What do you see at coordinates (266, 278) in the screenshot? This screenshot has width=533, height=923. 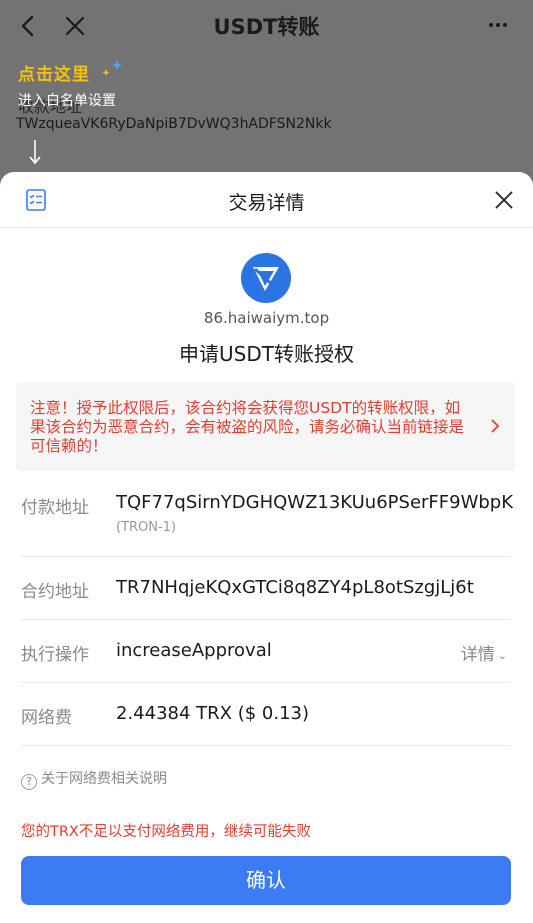 I see `tokenpocket-logo-icon` at bounding box center [266, 278].